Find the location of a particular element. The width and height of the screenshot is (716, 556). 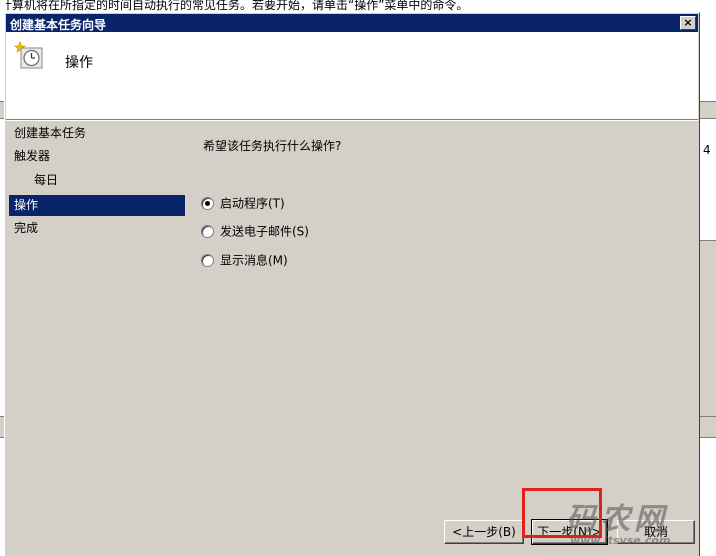

watermark-url: www.ltsvse.com is located at coordinates (620, 540).